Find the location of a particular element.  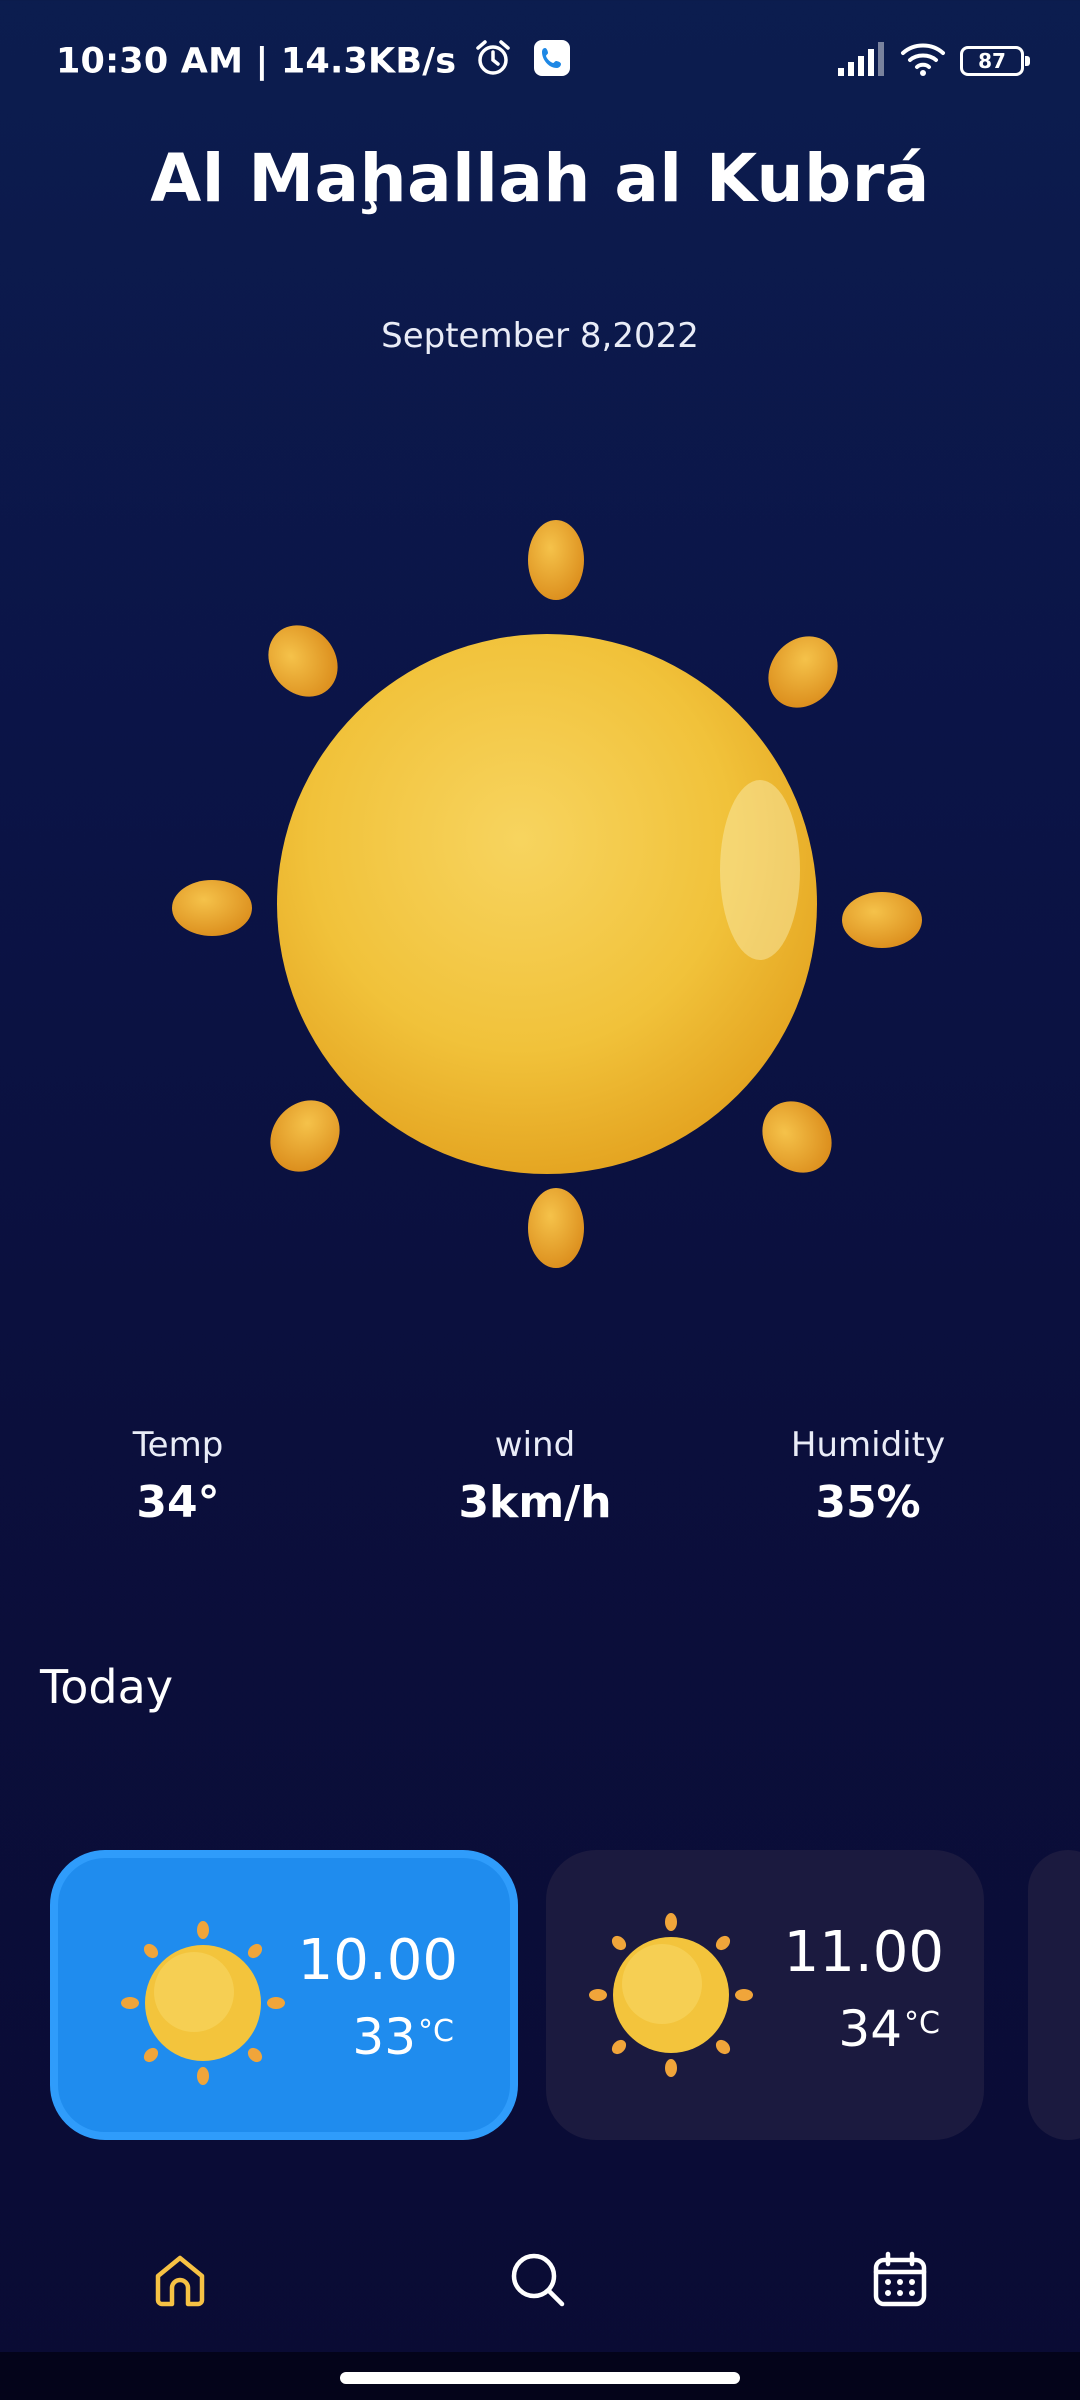

stat-humidity-value: 35% is located at coordinates (868, 1502).